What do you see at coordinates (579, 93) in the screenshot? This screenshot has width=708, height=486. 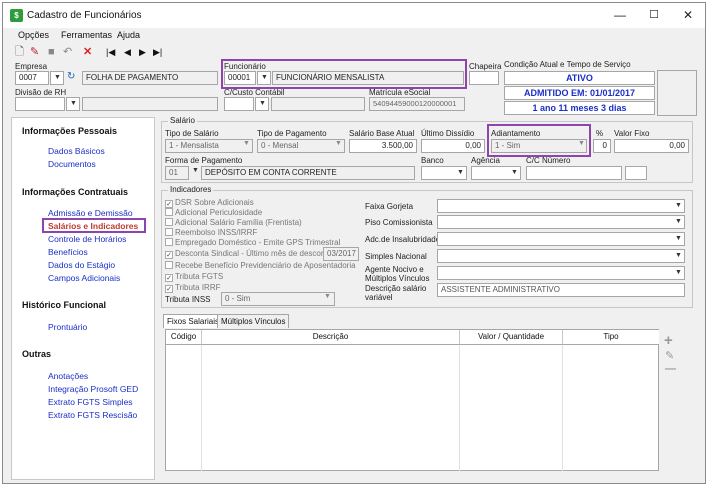 I see `admission-date-badge: ADMITIDO EM: 01/01/2017` at bounding box center [579, 93].